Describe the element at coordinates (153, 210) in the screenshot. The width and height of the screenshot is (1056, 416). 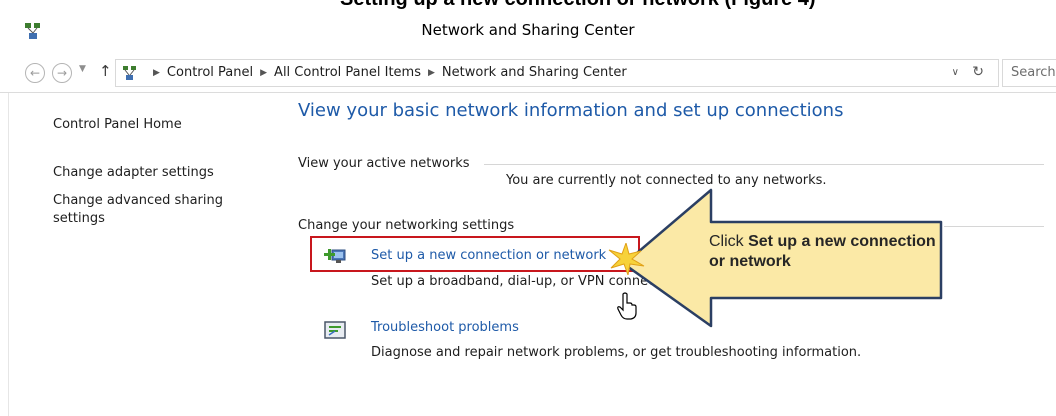
I see `sidebar-item-change-advanced-sharing: Change advanced sharing settings` at that location.